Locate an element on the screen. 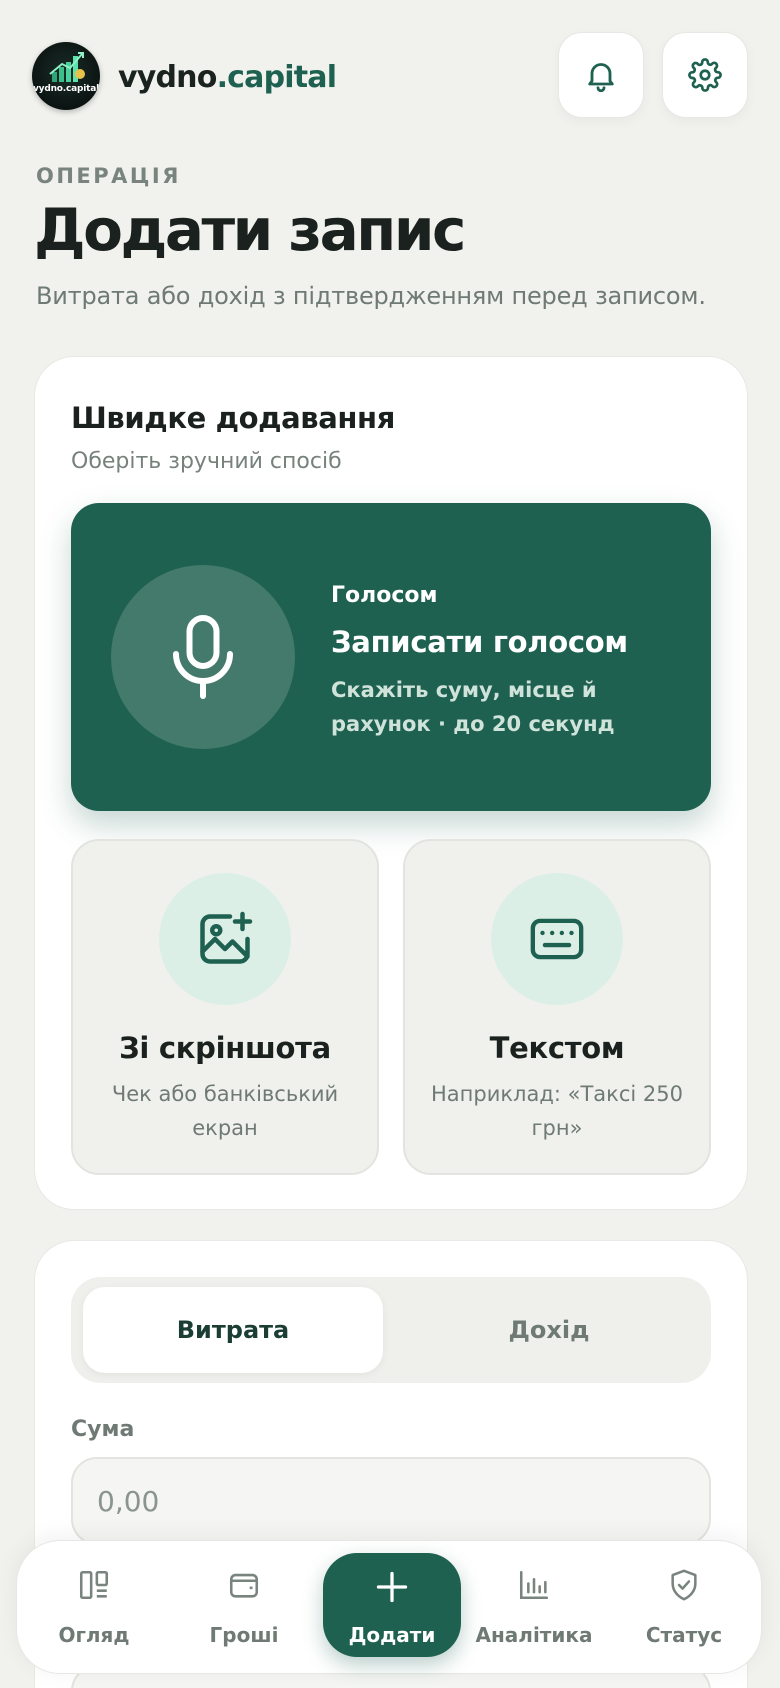  screenshot-icon-circle is located at coordinates (225, 939).